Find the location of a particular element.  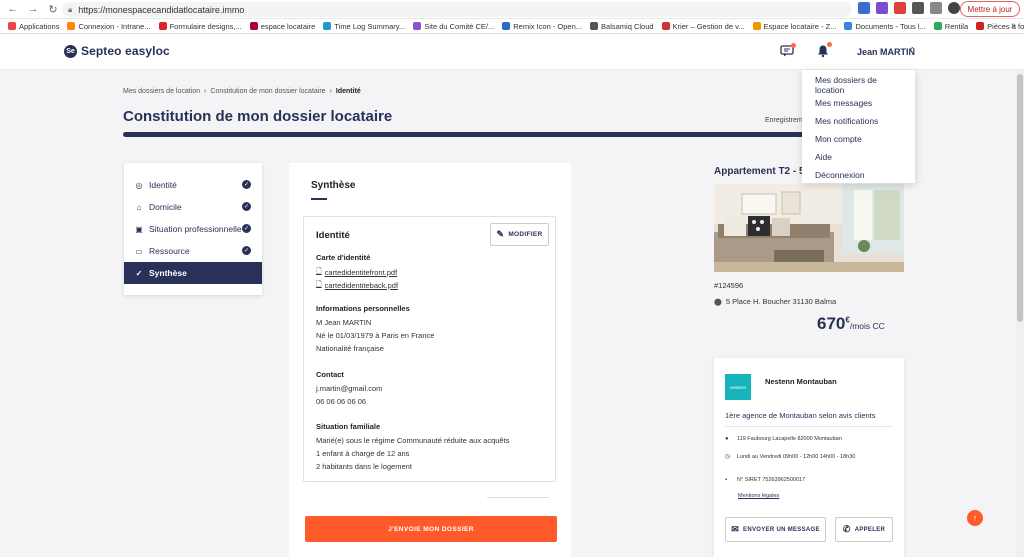

bookmark-item: Applications is located at coordinates (33, 26).